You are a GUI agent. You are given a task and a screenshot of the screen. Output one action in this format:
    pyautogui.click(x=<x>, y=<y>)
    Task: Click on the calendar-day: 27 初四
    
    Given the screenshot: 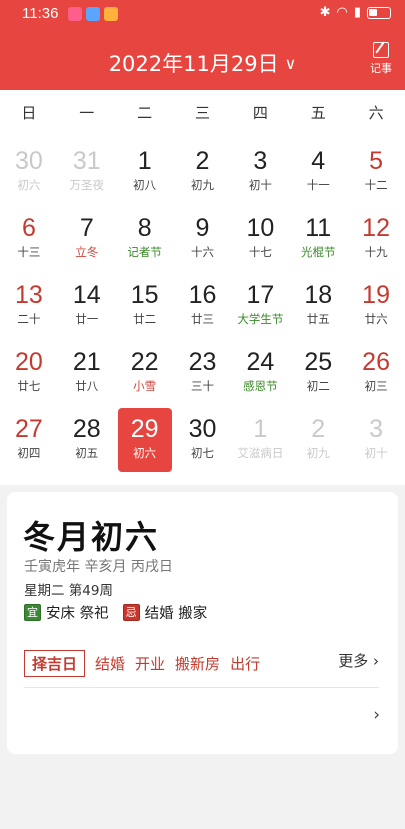 What is the action you would take?
    pyautogui.click(x=29, y=441)
    